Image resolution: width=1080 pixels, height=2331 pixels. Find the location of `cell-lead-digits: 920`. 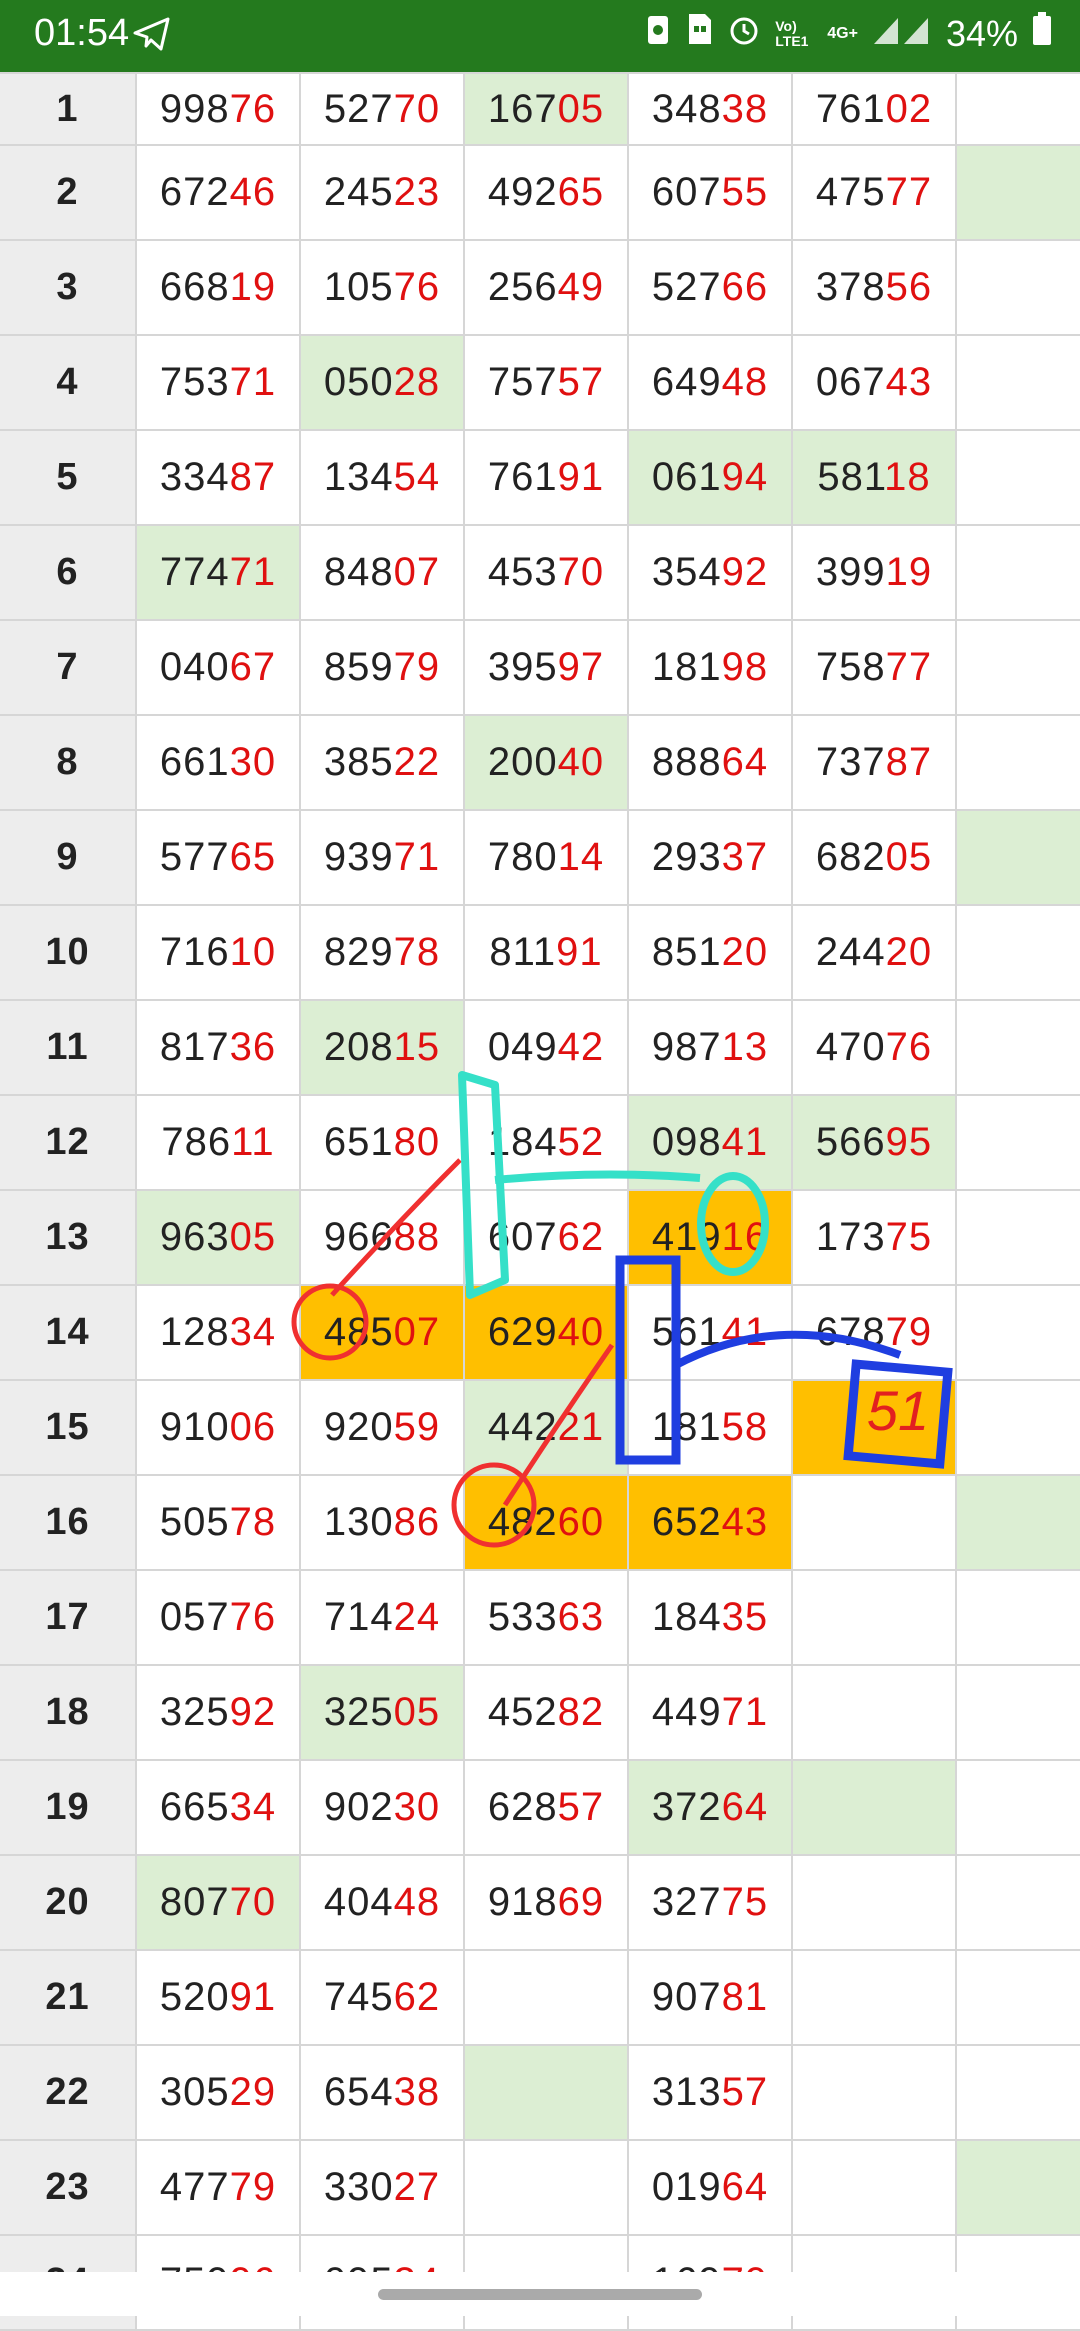

cell-lead-digits: 920 is located at coordinates (358, 1427).